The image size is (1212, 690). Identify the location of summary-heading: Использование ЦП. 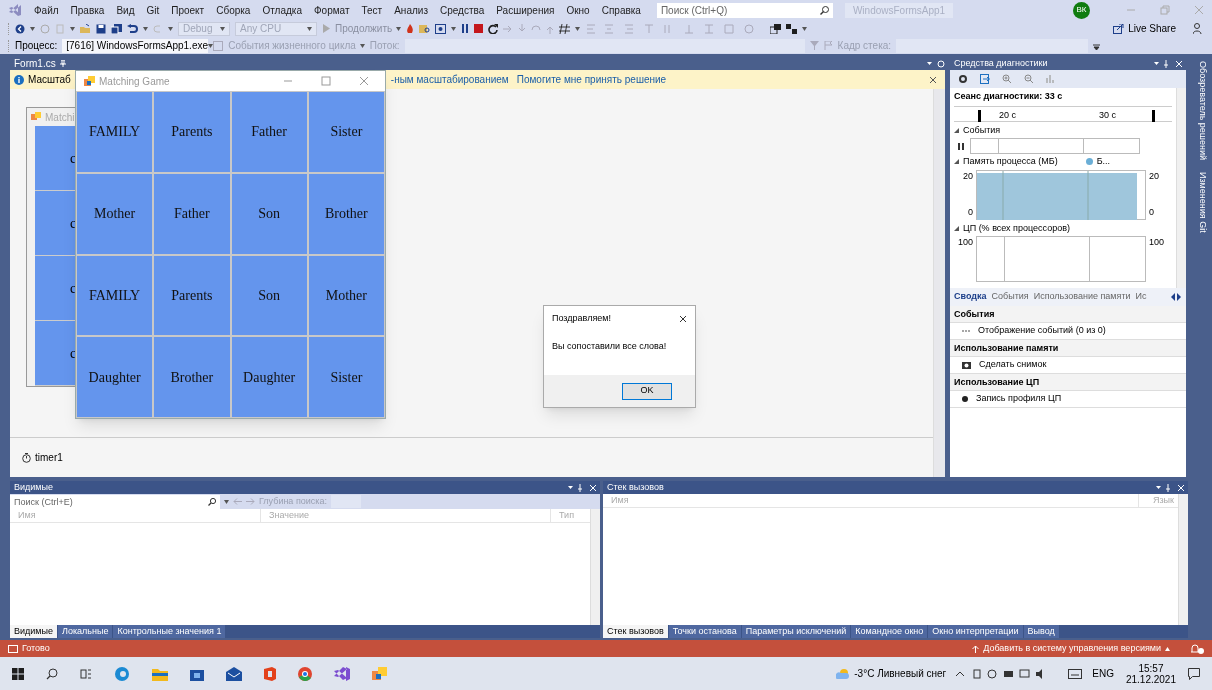
(1068, 382).